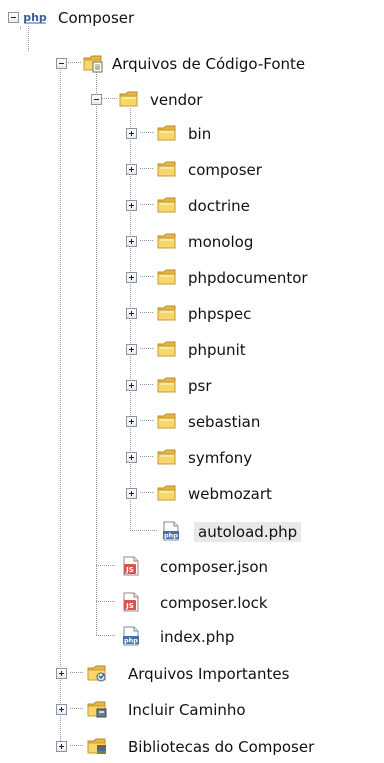  Describe the element at coordinates (97, 709) in the screenshot. I see `include-path-icon` at that location.